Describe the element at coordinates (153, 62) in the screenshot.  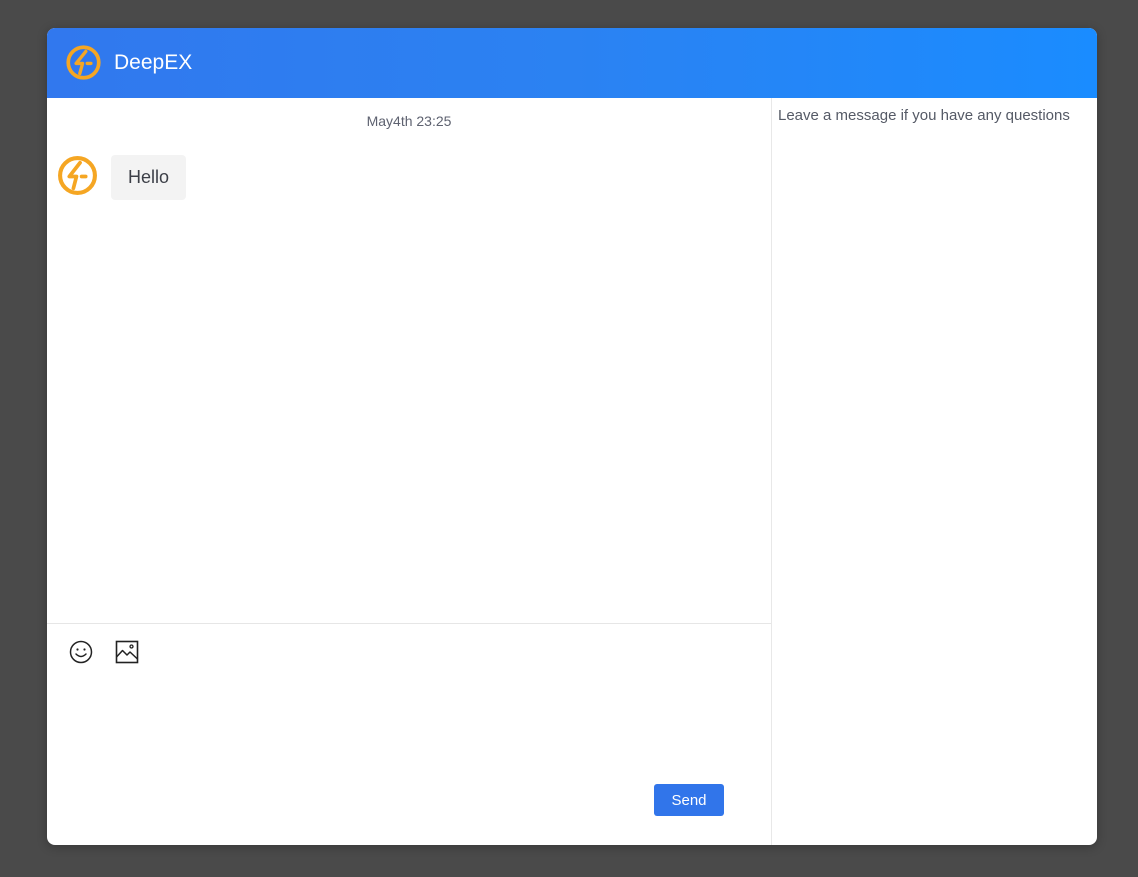
I see `app-title: DeepEX` at that location.